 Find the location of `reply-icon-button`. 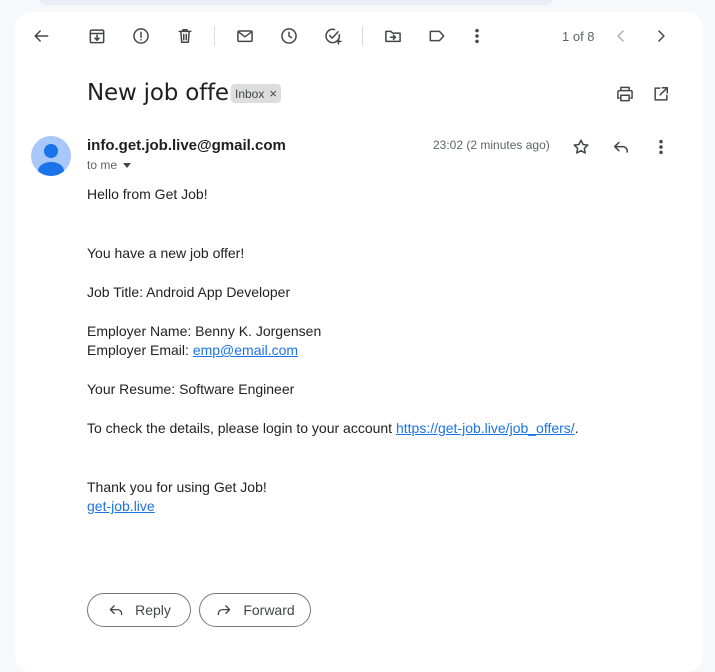

reply-icon-button is located at coordinates (621, 147).